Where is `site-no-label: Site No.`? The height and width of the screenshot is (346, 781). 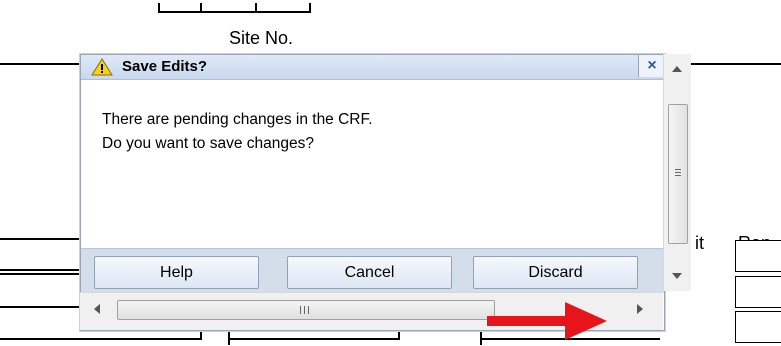
site-no-label: Site No. is located at coordinates (261, 38).